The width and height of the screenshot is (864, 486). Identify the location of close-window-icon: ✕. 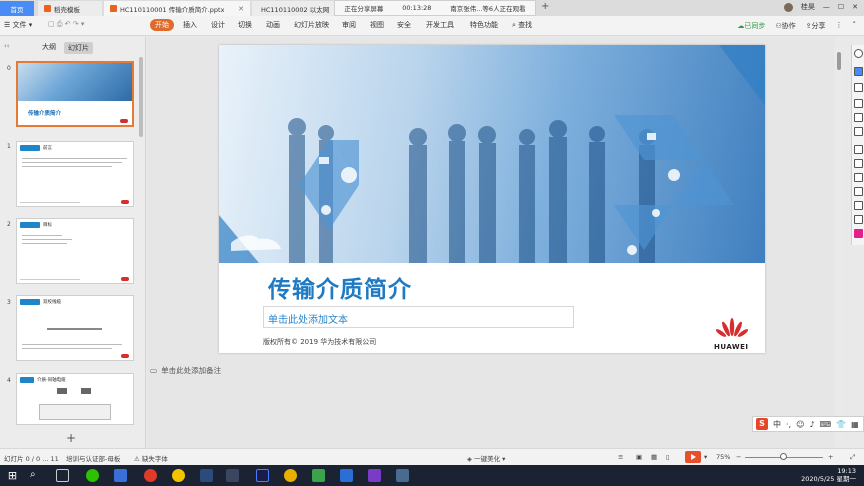
(855, 7).